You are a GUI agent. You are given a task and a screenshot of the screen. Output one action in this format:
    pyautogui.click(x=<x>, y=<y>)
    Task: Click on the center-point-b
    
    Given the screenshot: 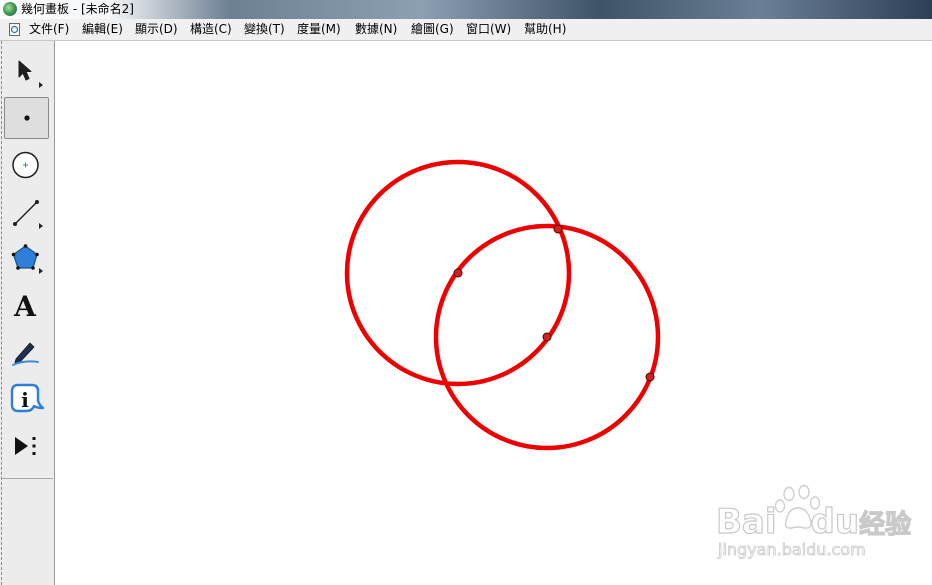 What is the action you would take?
    pyautogui.click(x=547, y=337)
    